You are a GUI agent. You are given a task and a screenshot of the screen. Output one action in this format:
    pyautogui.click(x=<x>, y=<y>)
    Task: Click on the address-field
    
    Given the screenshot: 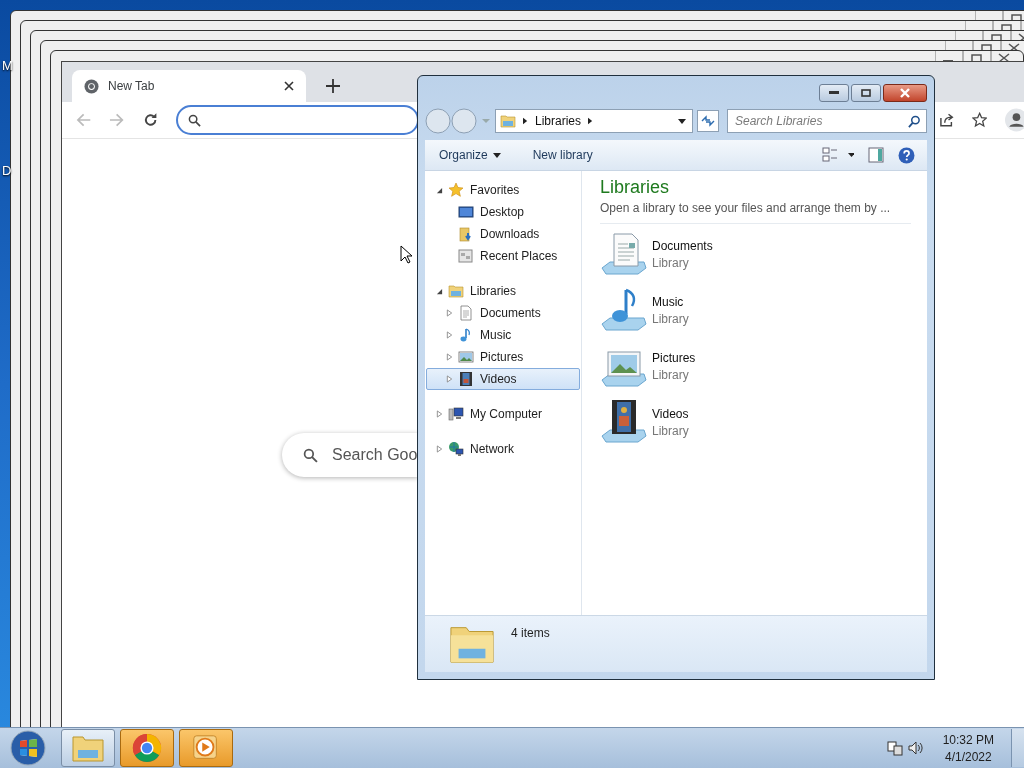 What is the action you would take?
    pyautogui.click(x=297, y=120)
    